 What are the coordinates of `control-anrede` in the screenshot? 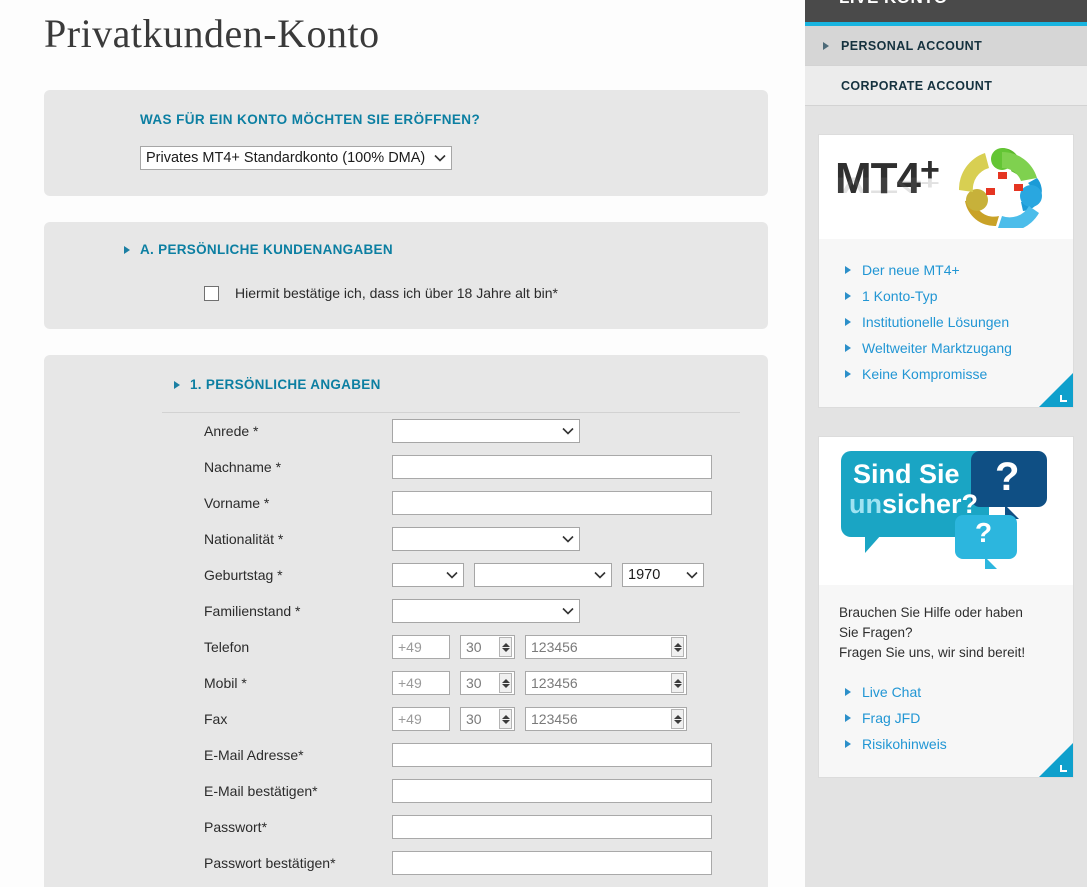 It's located at (486, 431).